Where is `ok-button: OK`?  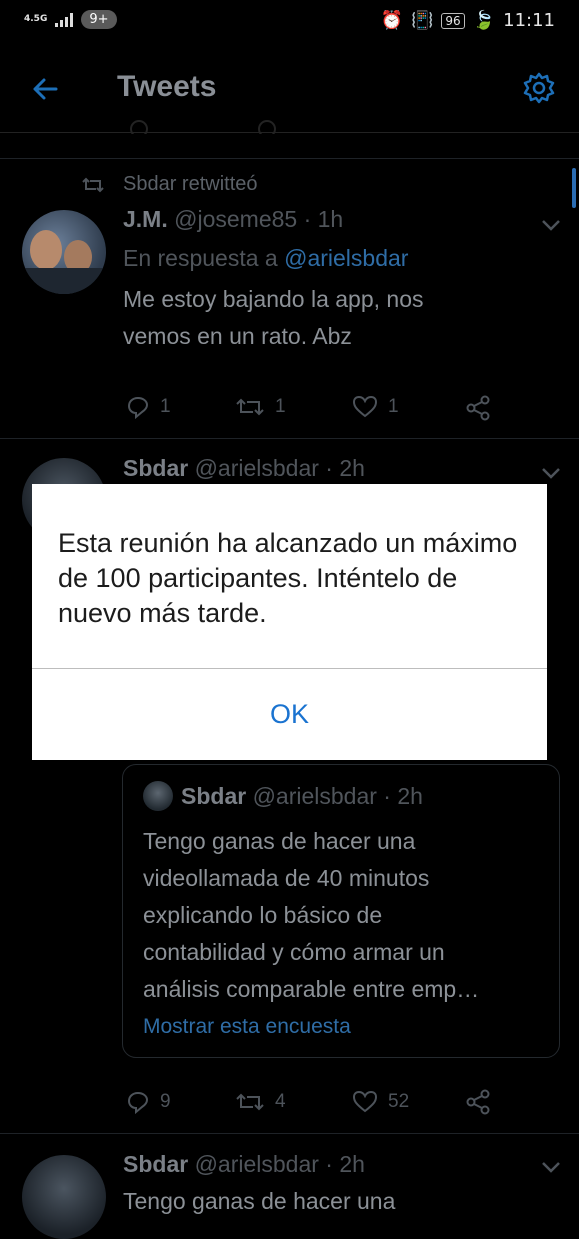 ok-button: OK is located at coordinates (289, 714).